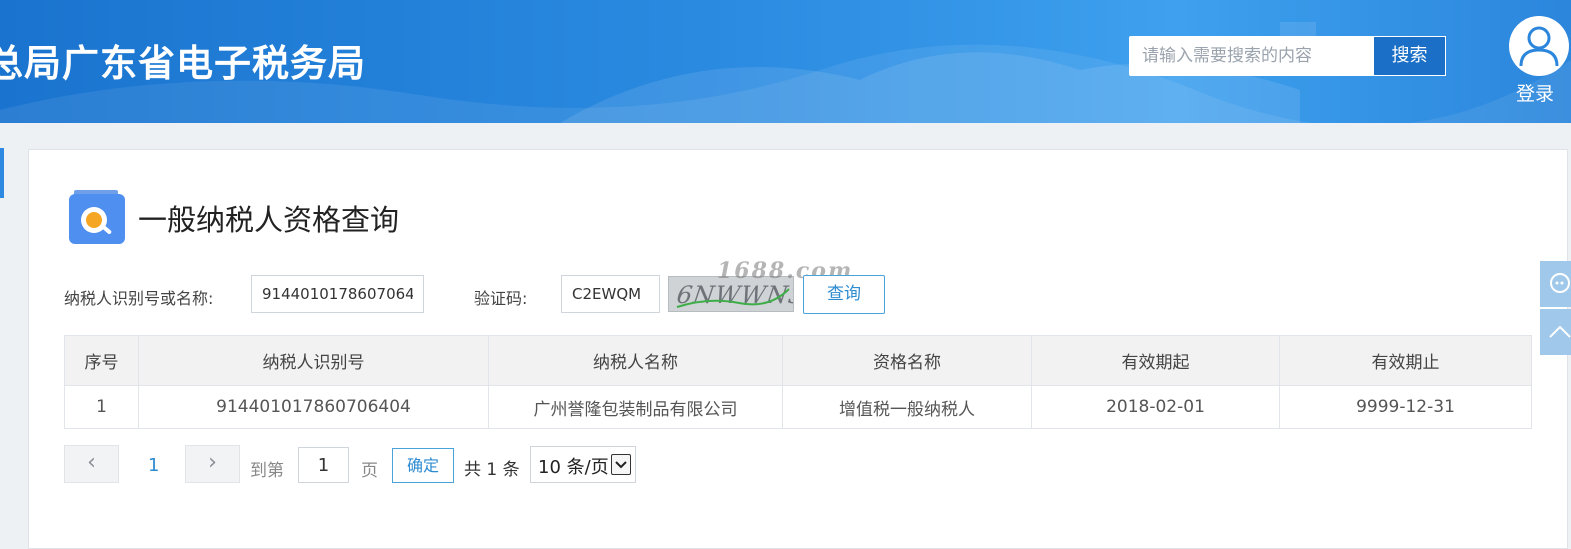 Image resolution: width=1571 pixels, height=549 pixels. I want to click on col-header-taxpayer-name: 纳税人名称, so click(635, 360).